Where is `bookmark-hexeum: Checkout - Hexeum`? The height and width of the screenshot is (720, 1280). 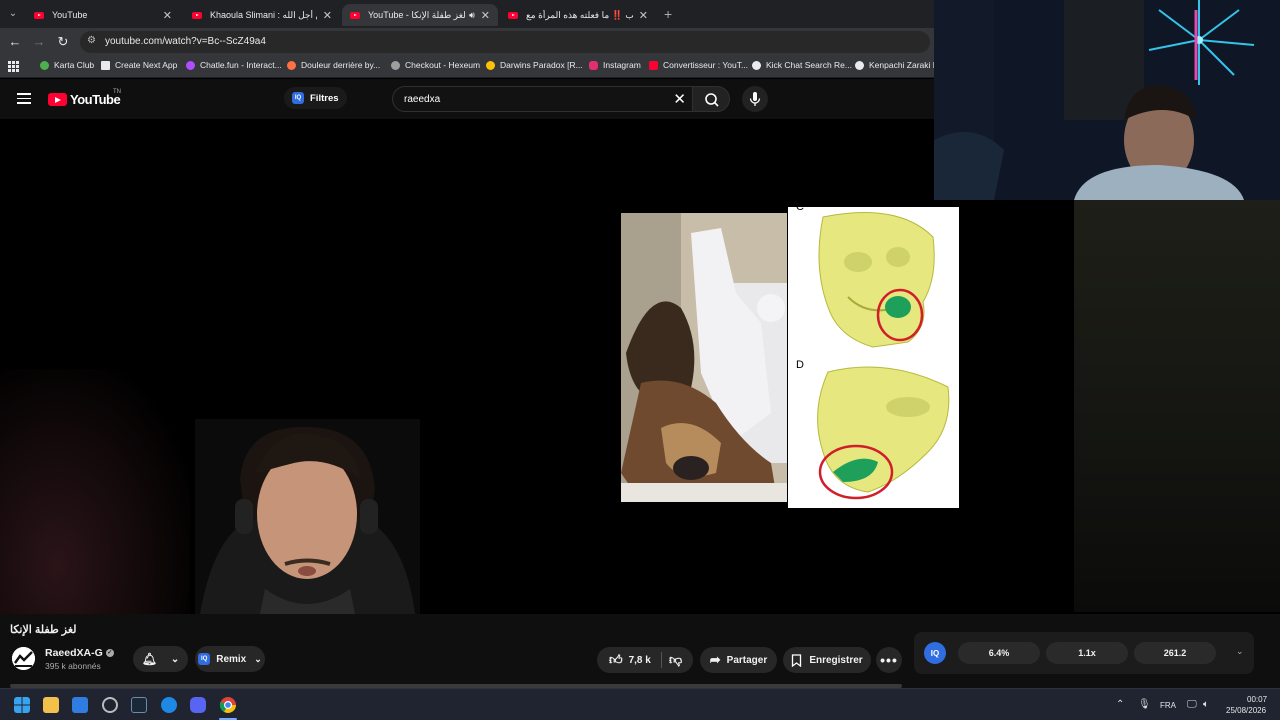
bookmark-hexeum: Checkout - Hexeum is located at coordinates (435, 65).